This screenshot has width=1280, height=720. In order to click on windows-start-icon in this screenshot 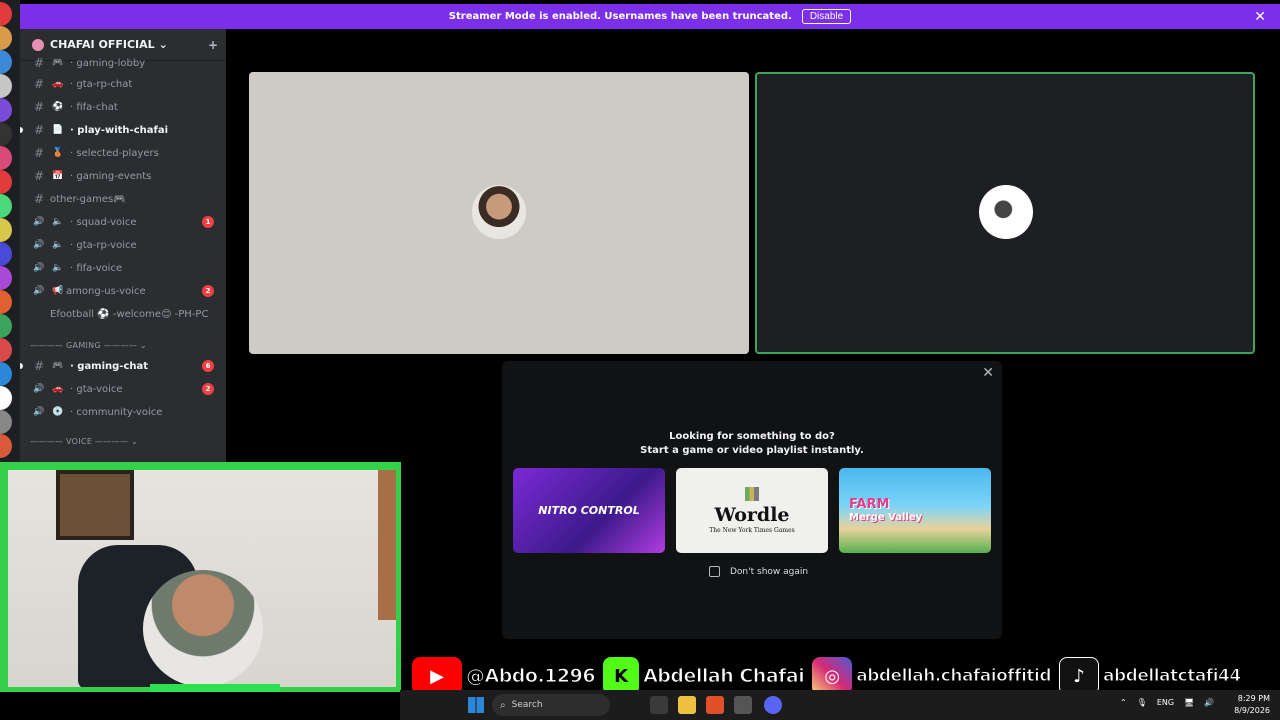, I will do `click(476, 705)`.